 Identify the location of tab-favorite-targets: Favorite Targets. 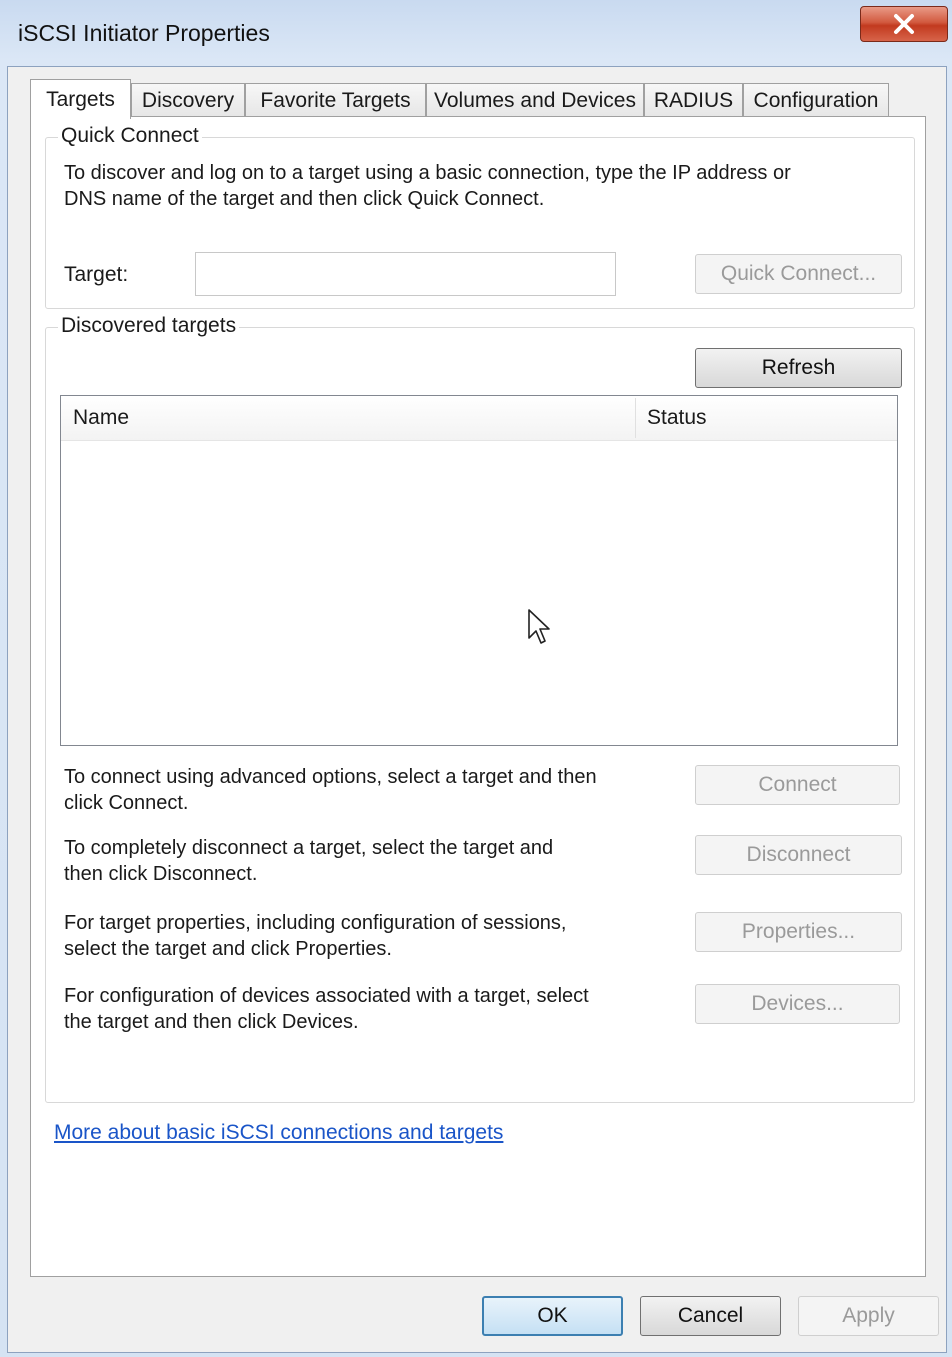
(335, 100).